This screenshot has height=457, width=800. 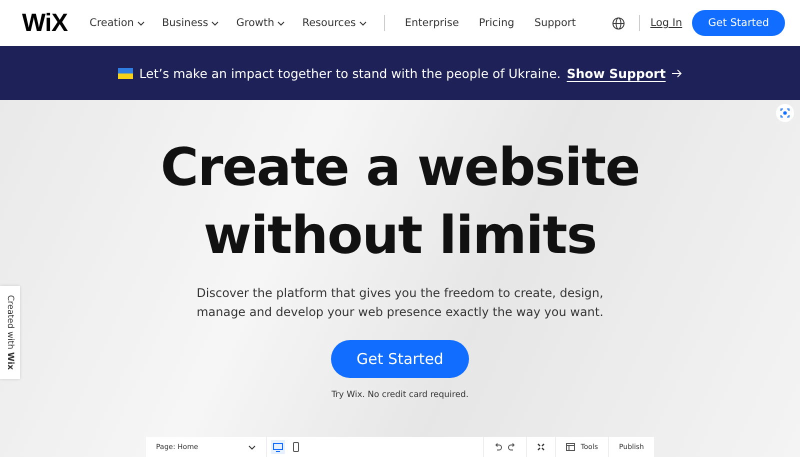 What do you see at coordinates (400, 395) in the screenshot?
I see `hero-note: Try Wix. No credit card required.` at bounding box center [400, 395].